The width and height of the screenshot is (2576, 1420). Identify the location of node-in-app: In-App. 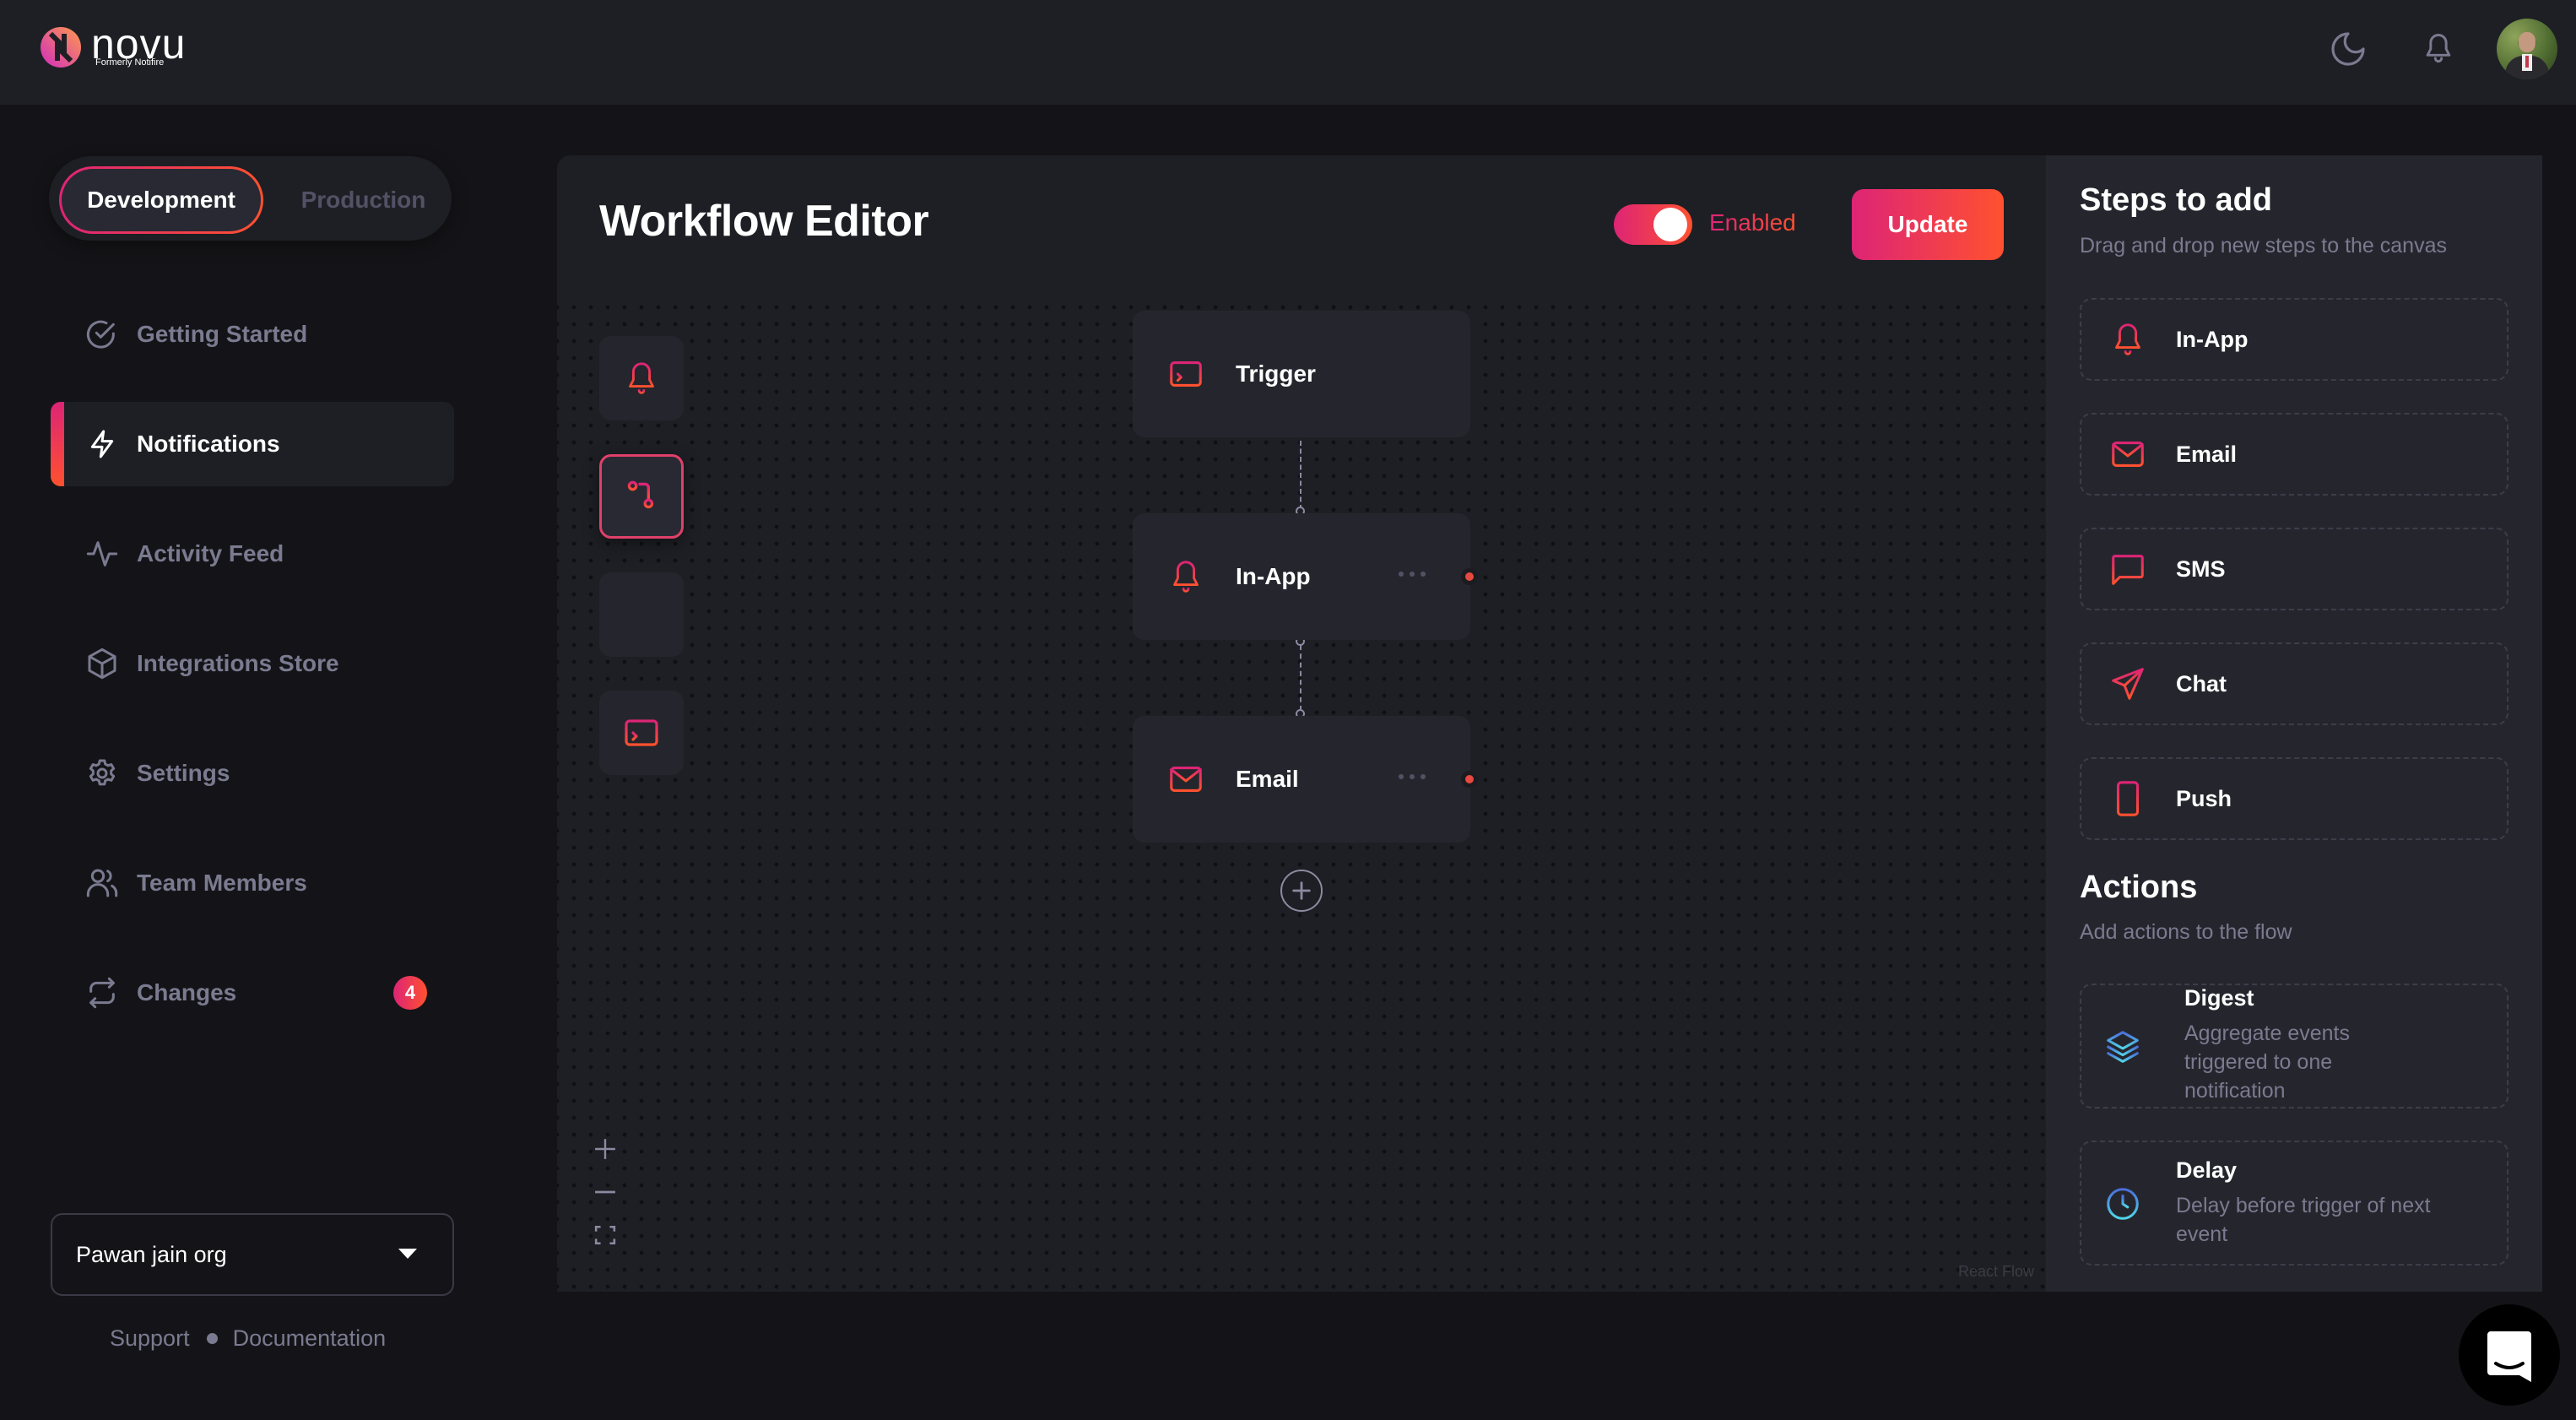
(1303, 576).